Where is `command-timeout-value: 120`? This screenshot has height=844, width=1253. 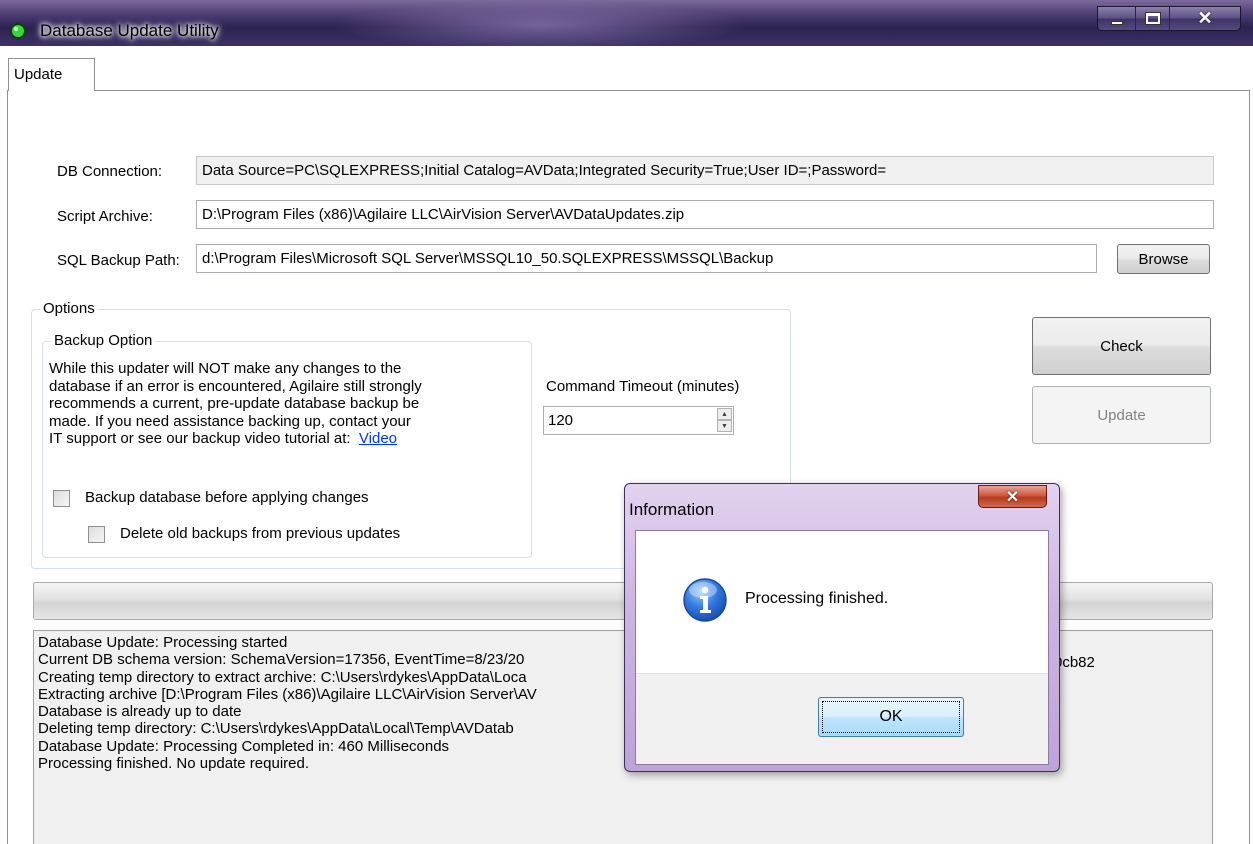 command-timeout-value: 120 is located at coordinates (561, 420).